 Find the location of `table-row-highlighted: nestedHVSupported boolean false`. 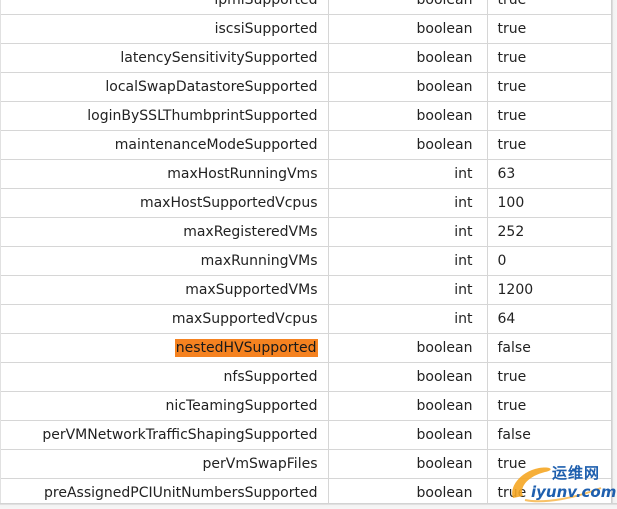

table-row-highlighted: nestedHVSupported boolean false is located at coordinates (306, 348).